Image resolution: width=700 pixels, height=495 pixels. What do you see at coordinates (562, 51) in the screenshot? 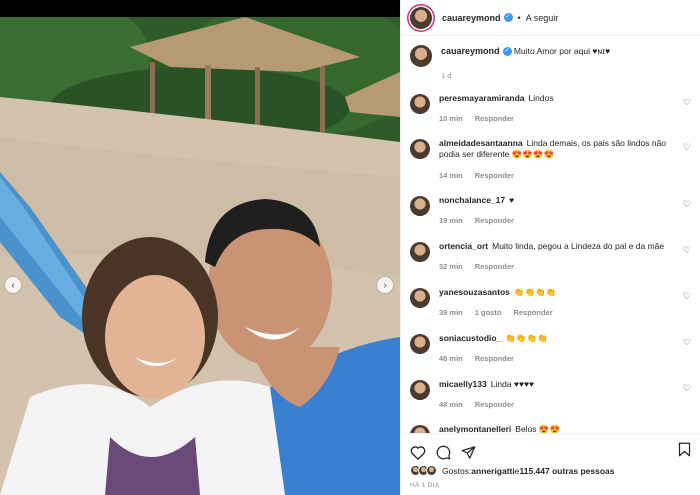
I see `caption-text: Muito Amor por aqui ♥ɴɪ♥` at bounding box center [562, 51].